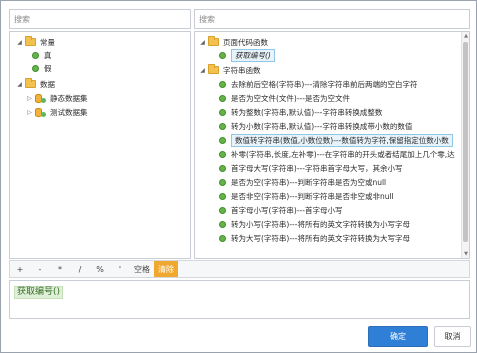 This screenshot has height=353, width=477. What do you see at coordinates (290, 98) in the screenshot?
I see `function-label: 是否为空文件(文件)---是否为空文件` at bounding box center [290, 98].